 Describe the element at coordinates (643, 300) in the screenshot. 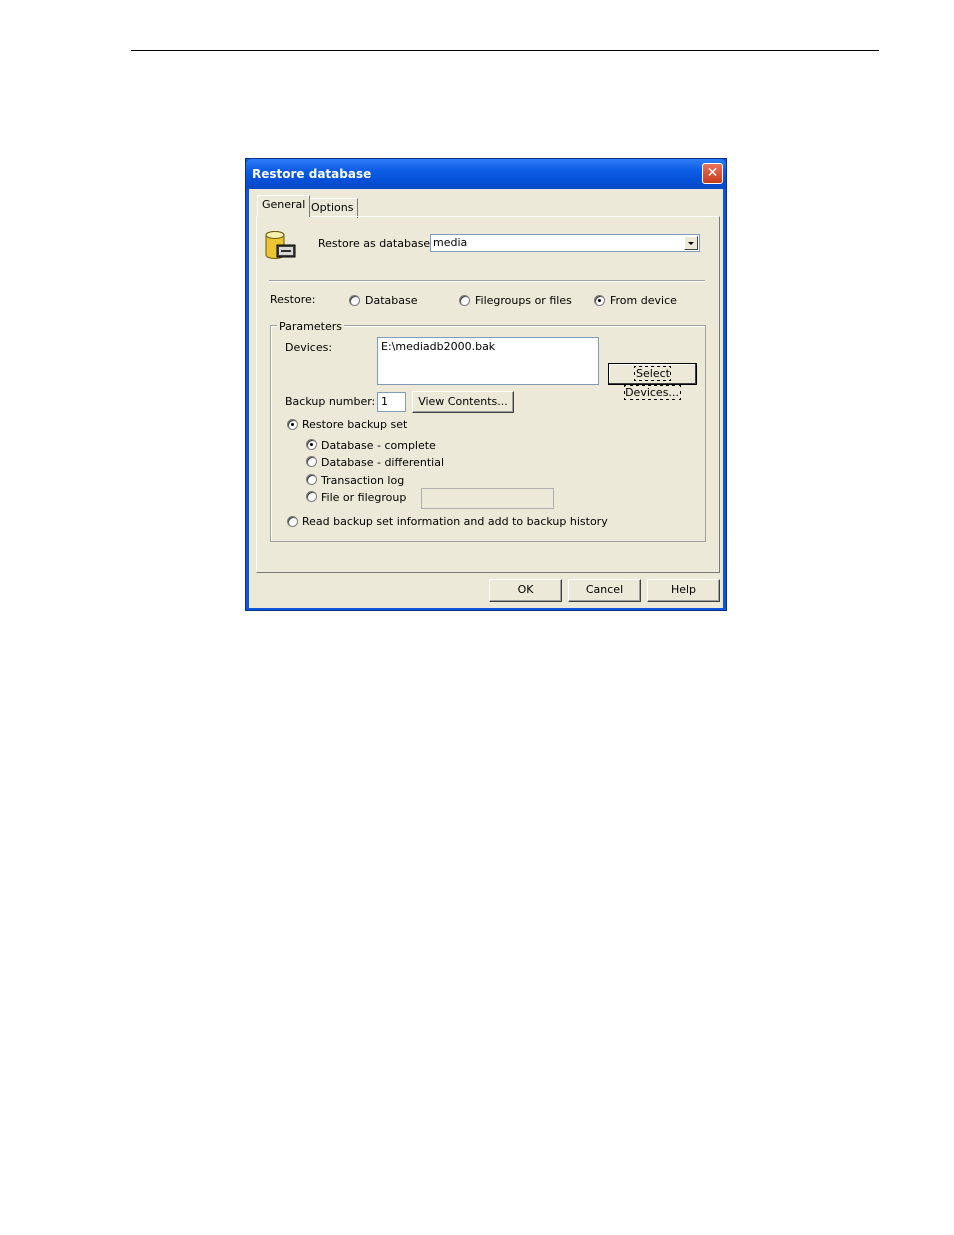

I see `restore-from-device-label: From device` at that location.